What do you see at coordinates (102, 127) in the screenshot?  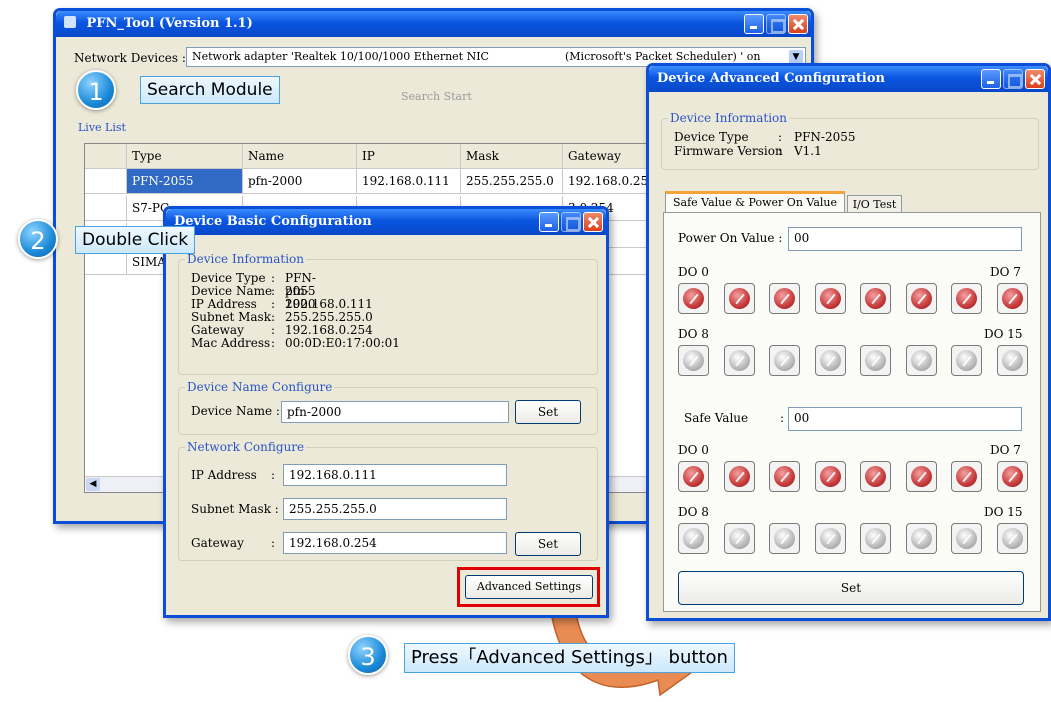 I see `live-list-label: Live List` at bounding box center [102, 127].